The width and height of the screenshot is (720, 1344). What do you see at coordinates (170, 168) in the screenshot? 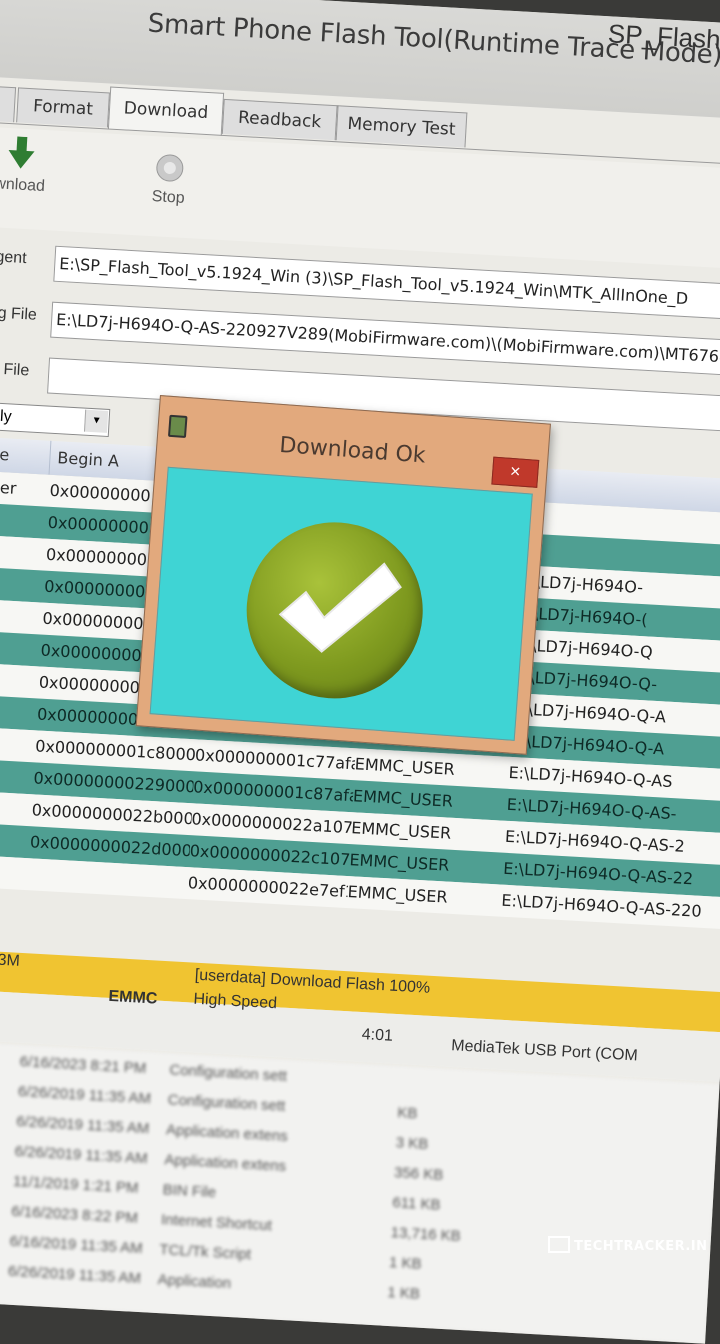
I see `stop-icon` at bounding box center [170, 168].